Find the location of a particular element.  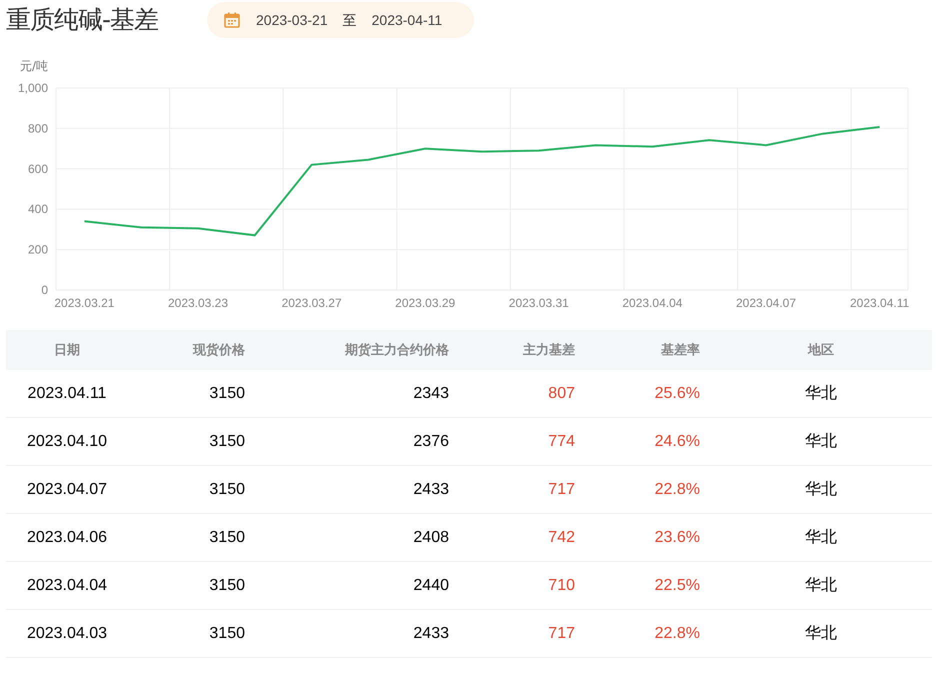

column-header: 现货价格 is located at coordinates (219, 350).